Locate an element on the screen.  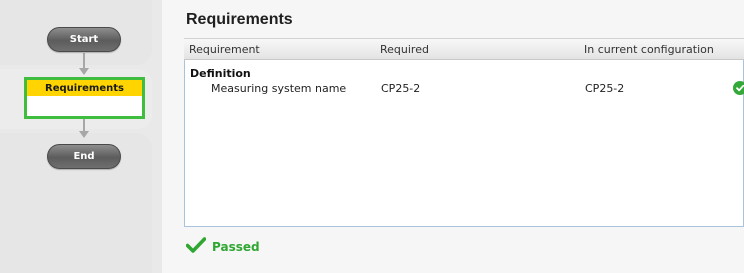
result-status: Passed is located at coordinates (222, 247).